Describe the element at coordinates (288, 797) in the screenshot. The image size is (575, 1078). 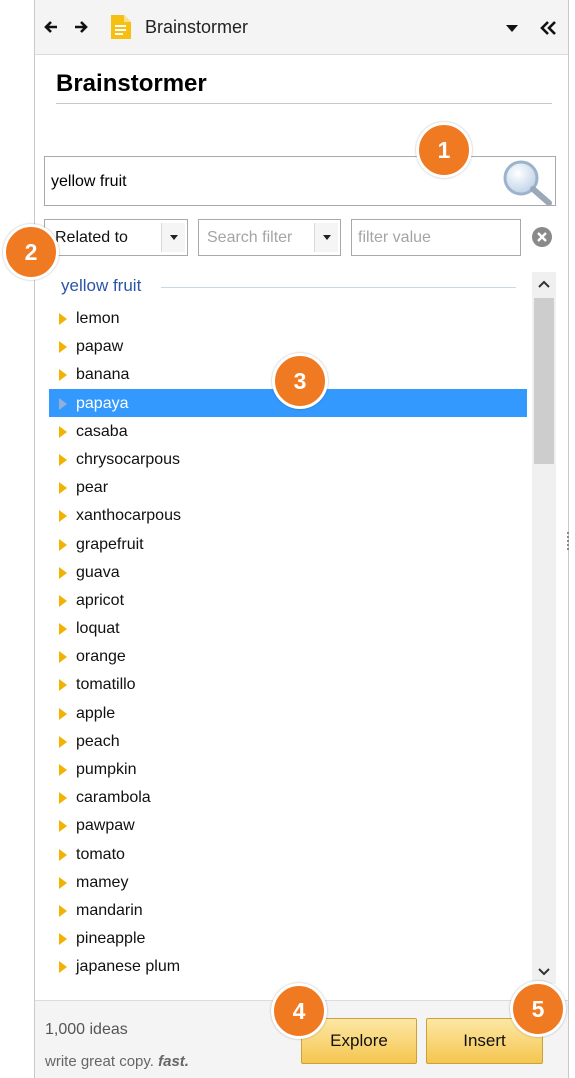
I see `list-item: carambola` at that location.